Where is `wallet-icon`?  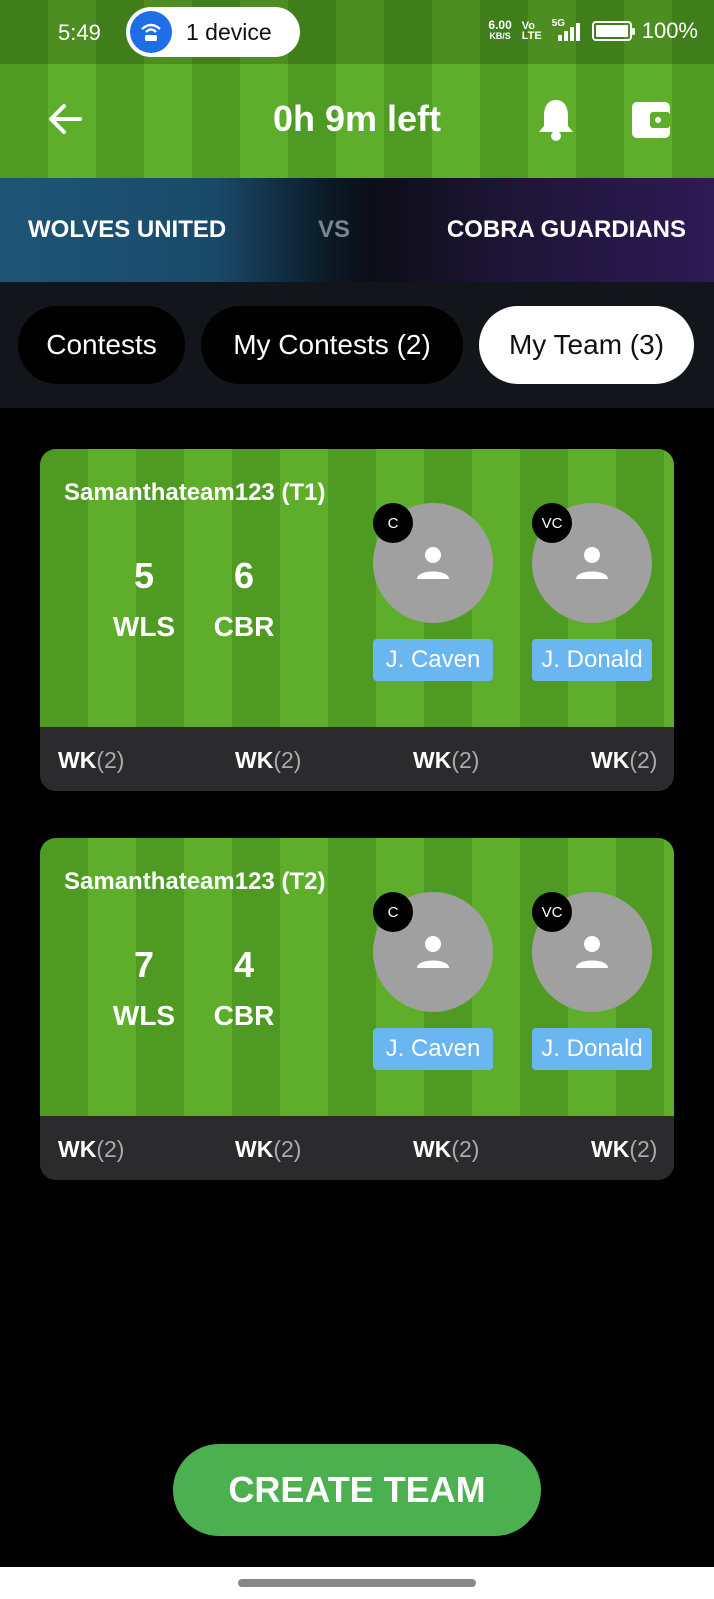 wallet-icon is located at coordinates (651, 119).